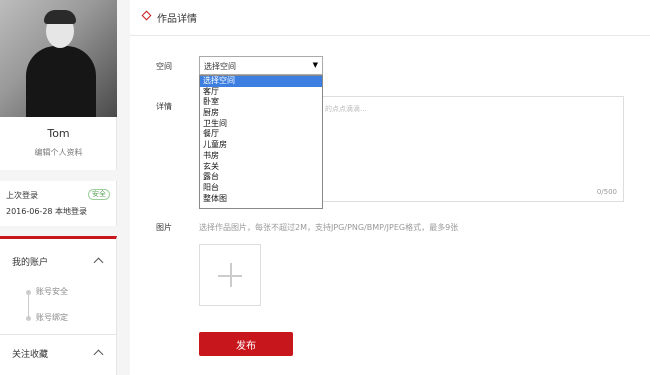 The width and height of the screenshot is (650, 375). What do you see at coordinates (261, 188) in the screenshot?
I see `option-balcony: 阳台` at bounding box center [261, 188].